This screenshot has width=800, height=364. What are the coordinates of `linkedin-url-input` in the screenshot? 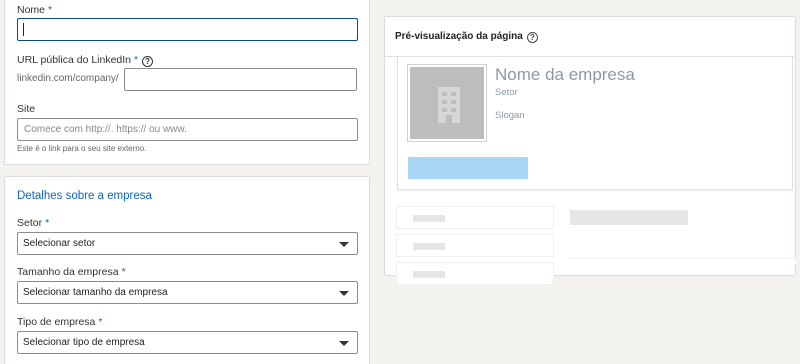 It's located at (240, 79).